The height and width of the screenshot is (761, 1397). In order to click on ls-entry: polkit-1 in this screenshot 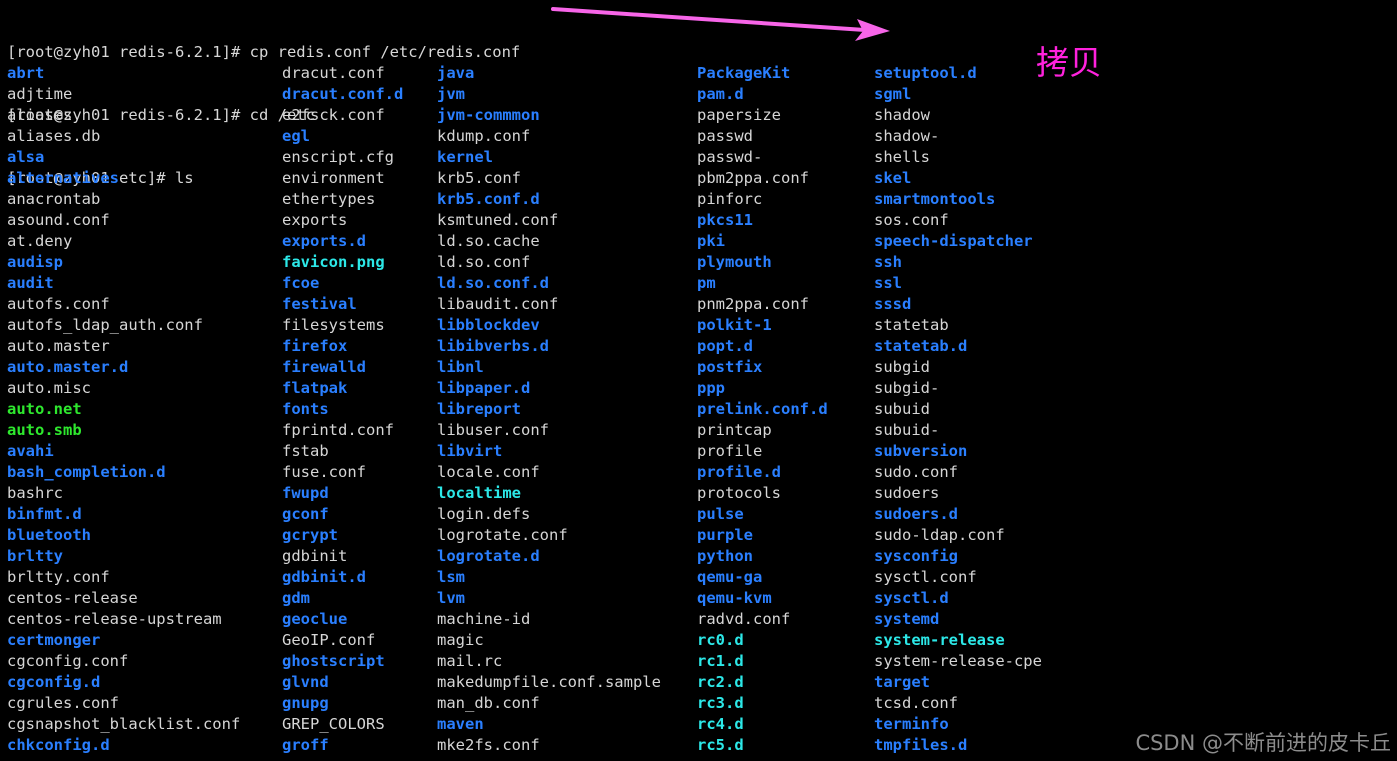, I will do `click(734, 325)`.